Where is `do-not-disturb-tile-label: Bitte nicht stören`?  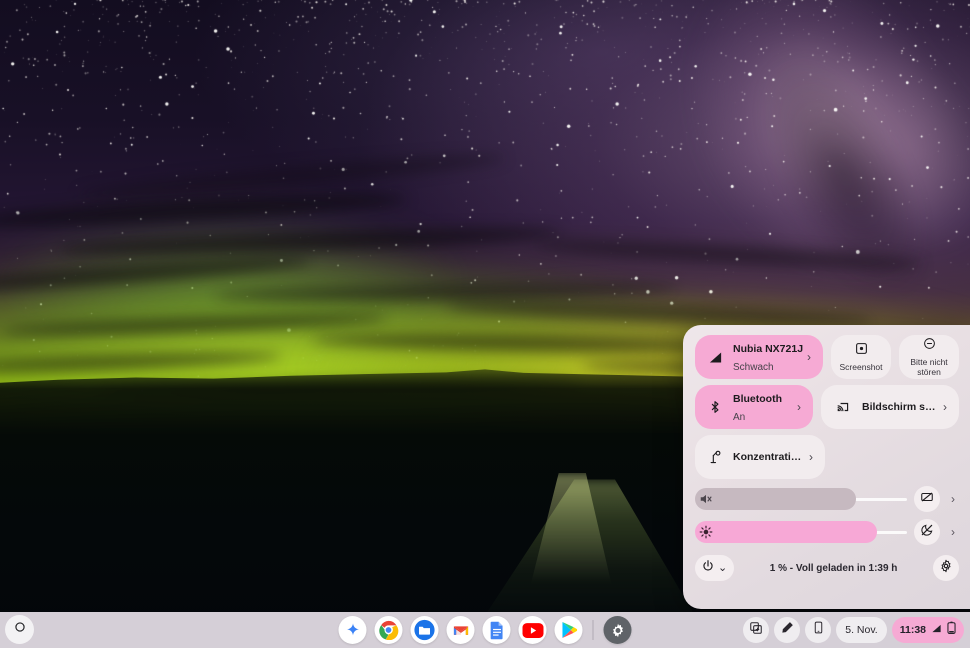 do-not-disturb-tile-label: Bitte nicht stören is located at coordinates (929, 367).